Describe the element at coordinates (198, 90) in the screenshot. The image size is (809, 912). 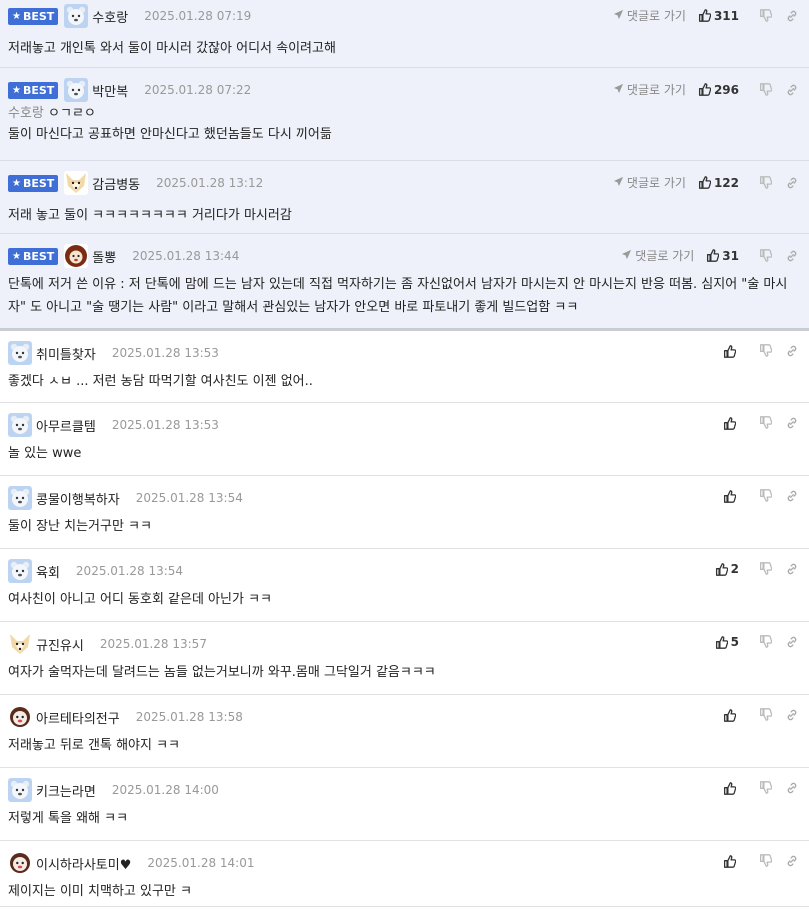
I see `comment-date: 2025.01.28 07:22` at that location.